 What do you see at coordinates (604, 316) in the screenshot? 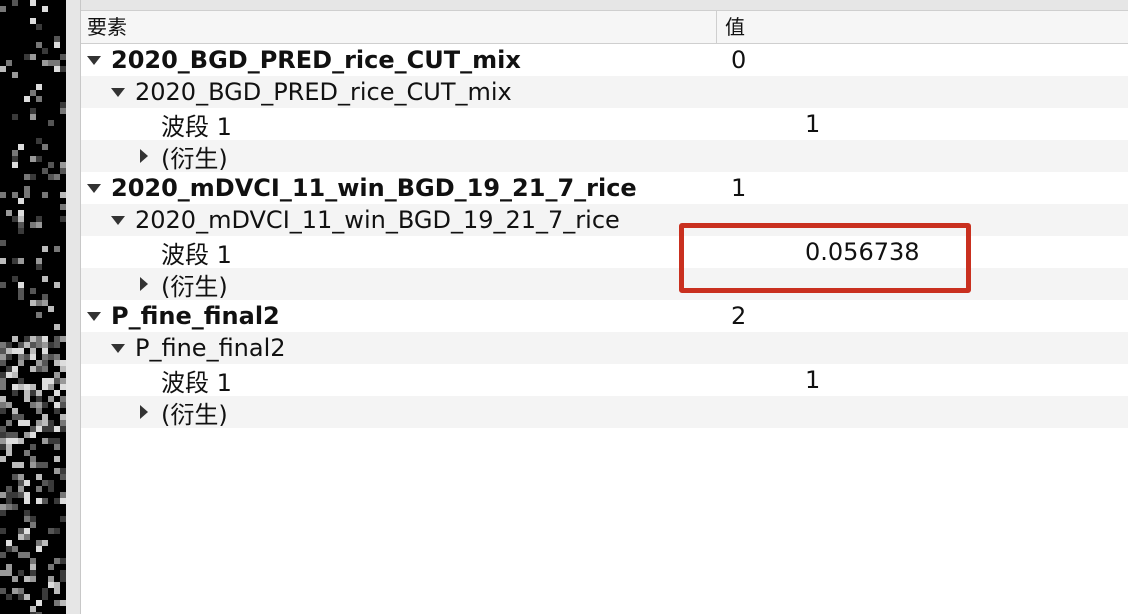
I see `tree-row-layer: P_fine_final2 2` at bounding box center [604, 316].